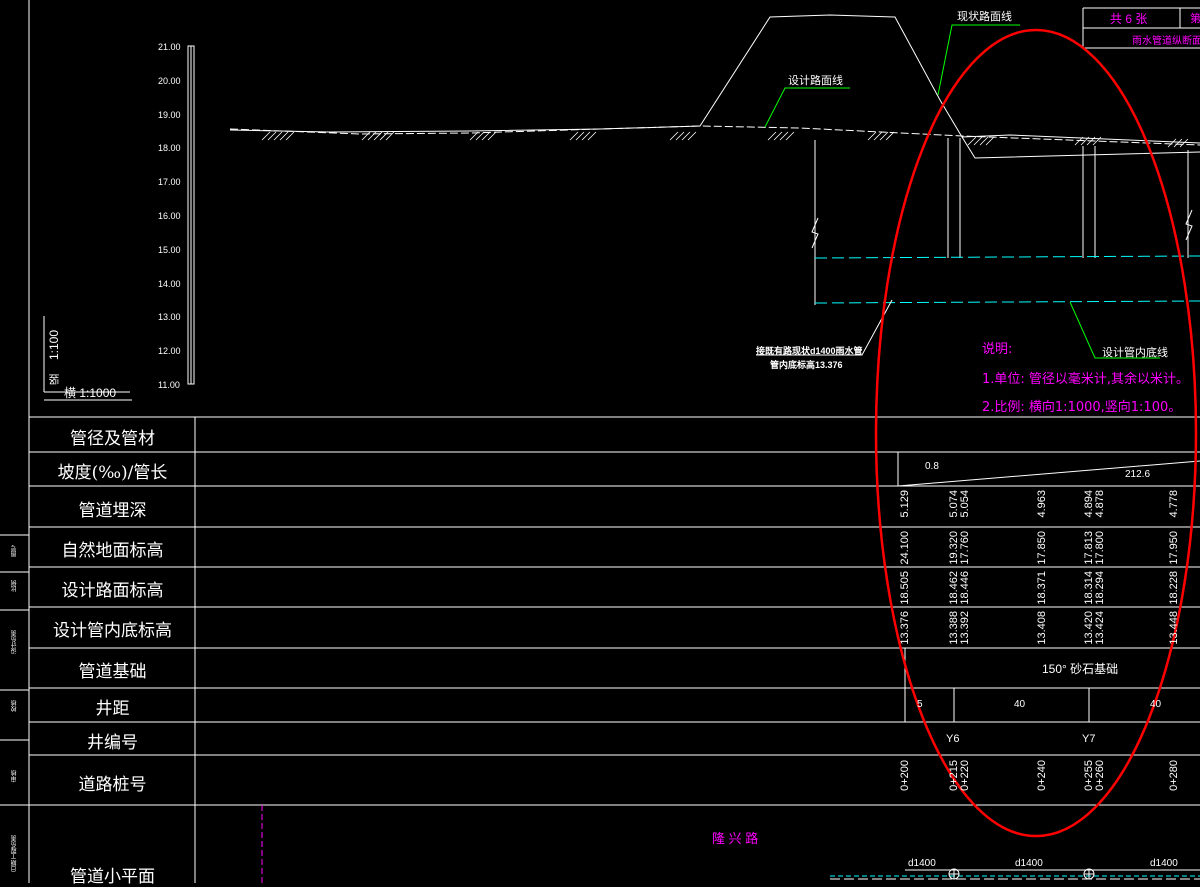 This screenshot has height=887, width=1200. Describe the element at coordinates (1015, 874) in the screenshot. I see `pipe-plan-view` at that location.